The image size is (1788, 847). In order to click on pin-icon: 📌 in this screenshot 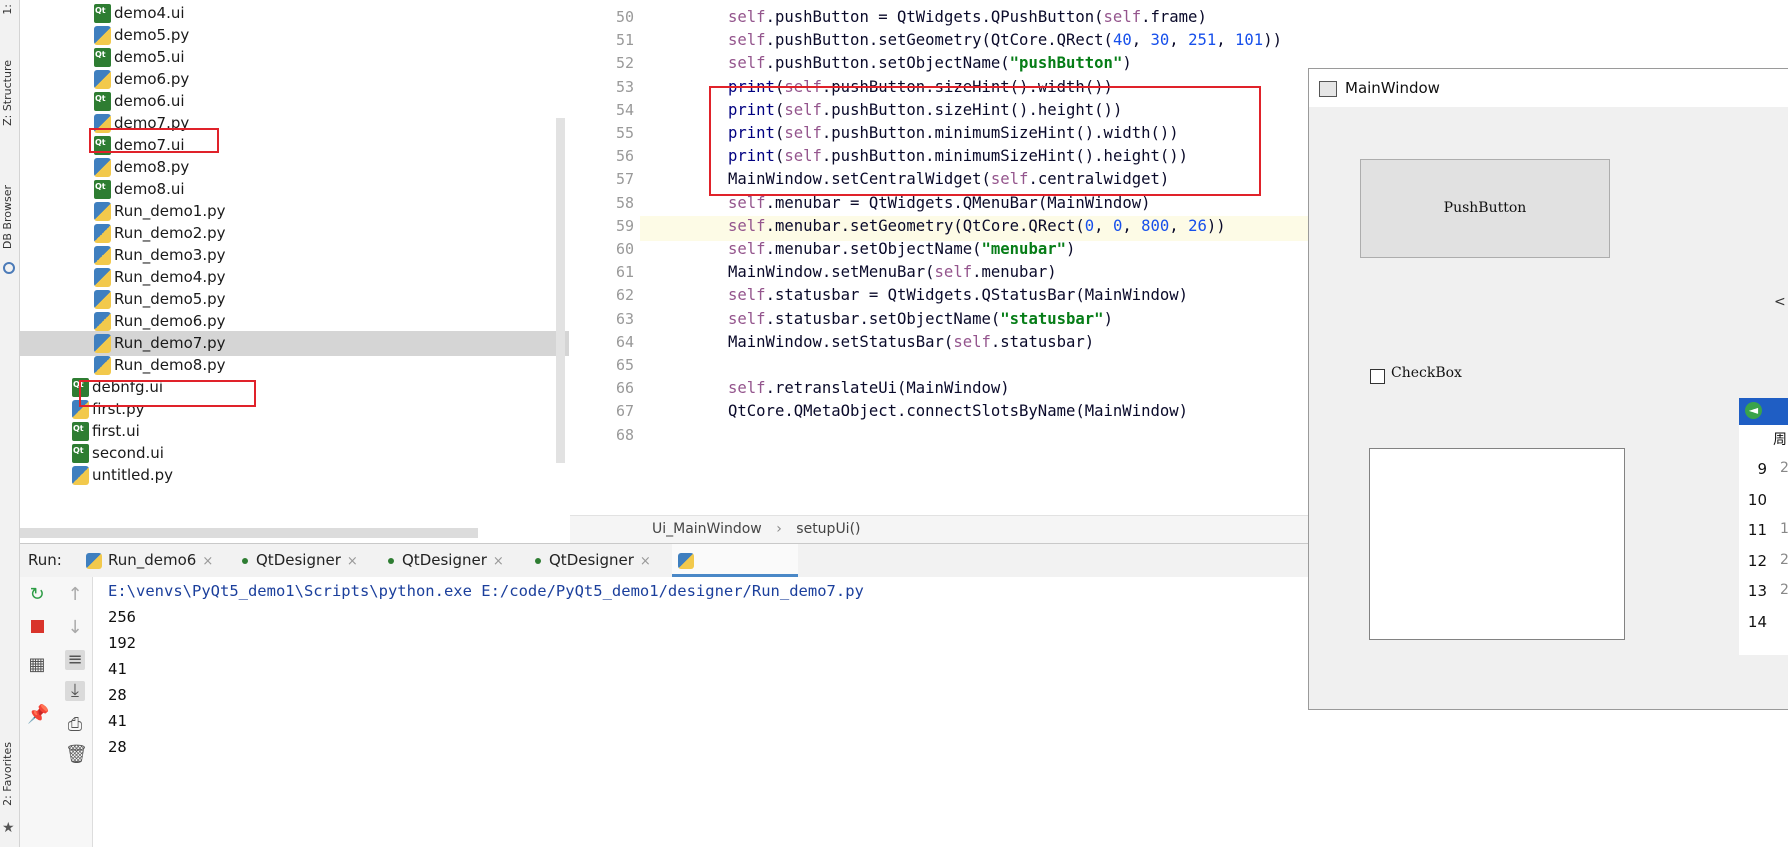, I will do `click(38, 715)`.